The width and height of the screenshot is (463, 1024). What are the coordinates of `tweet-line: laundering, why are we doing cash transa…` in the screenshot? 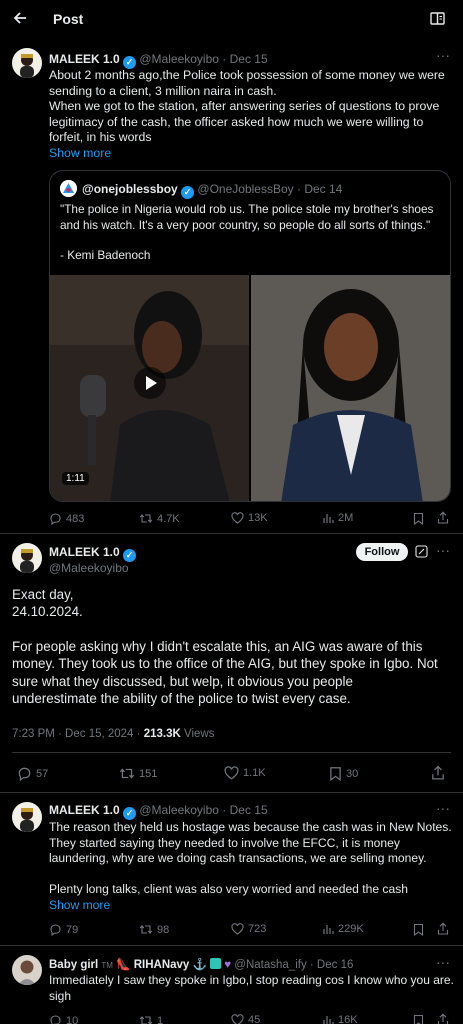 It's located at (238, 858).